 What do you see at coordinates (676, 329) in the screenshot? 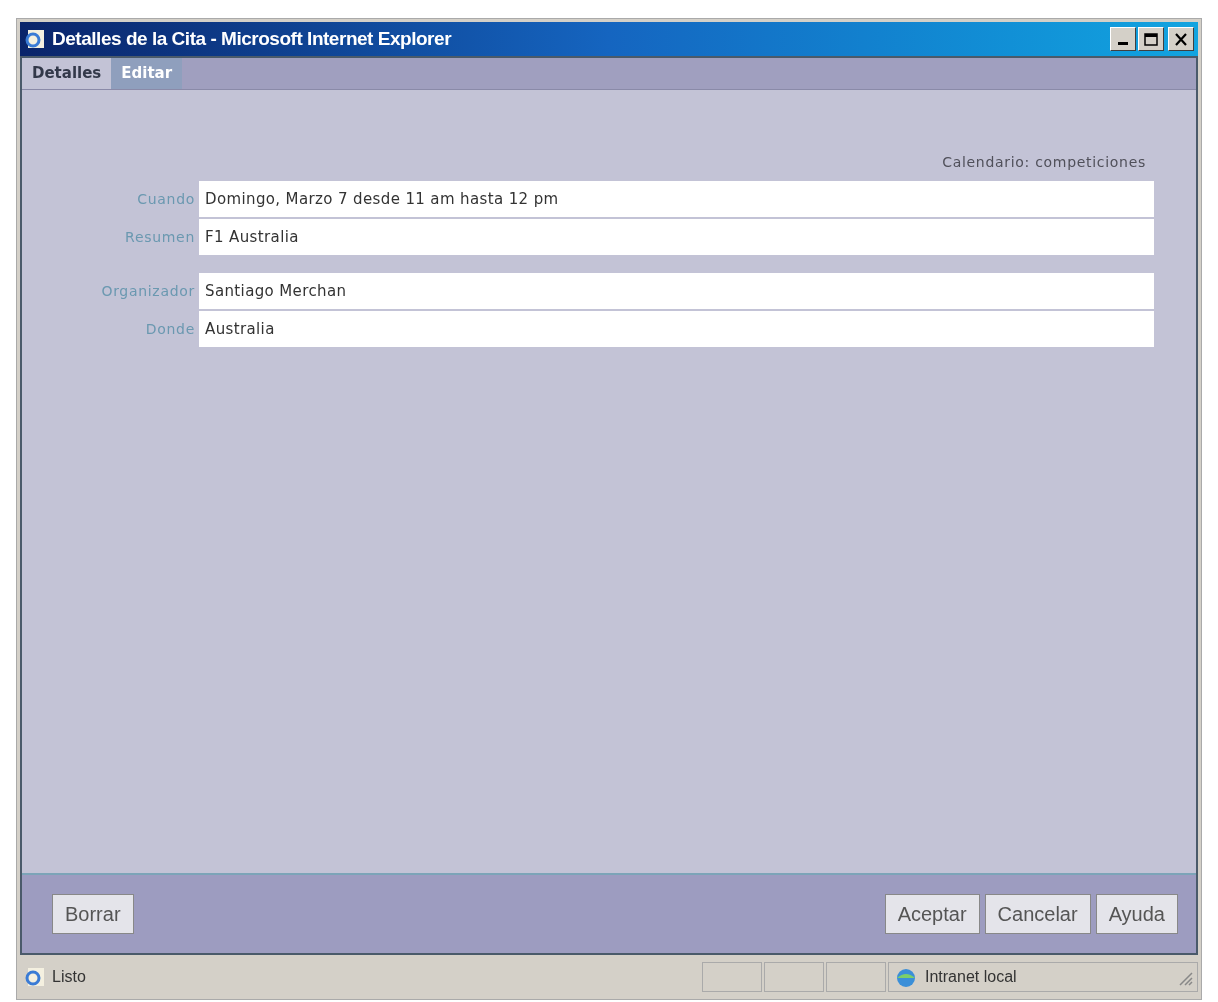
I see `field-value: Australia` at bounding box center [676, 329].